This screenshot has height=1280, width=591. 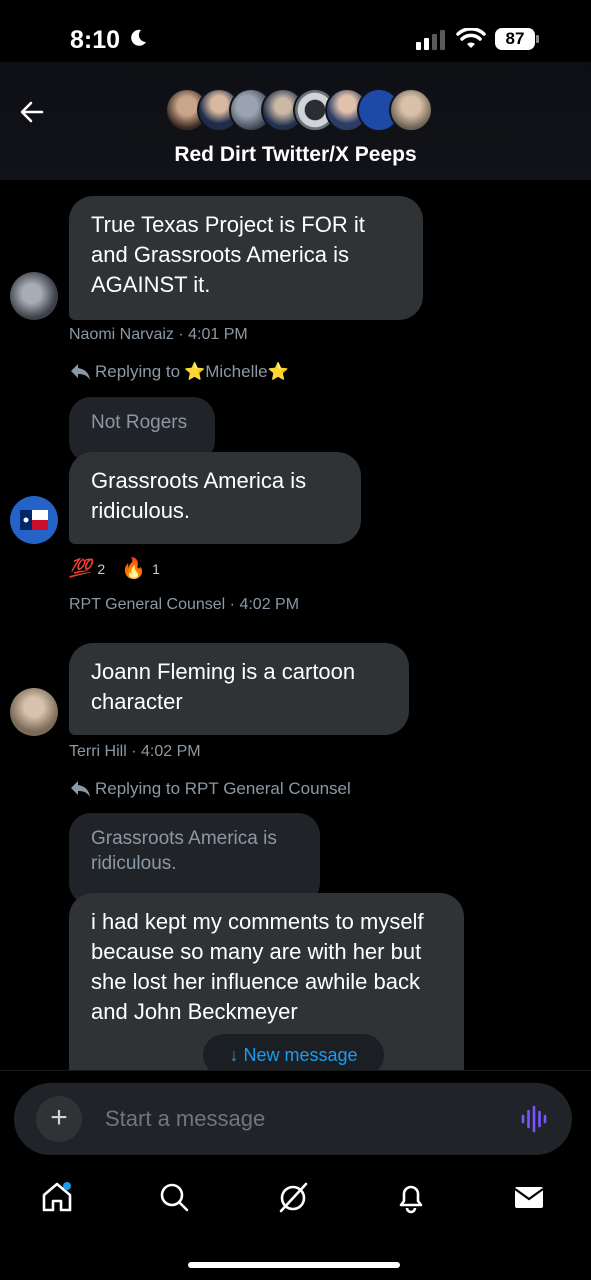 I want to click on message-bubble: Grassroots America is ridiculous., so click(x=215, y=498).